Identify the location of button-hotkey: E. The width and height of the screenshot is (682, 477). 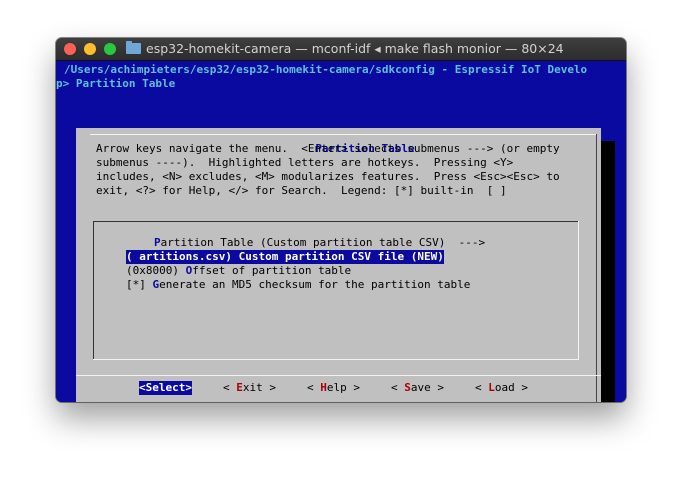
(239, 387).